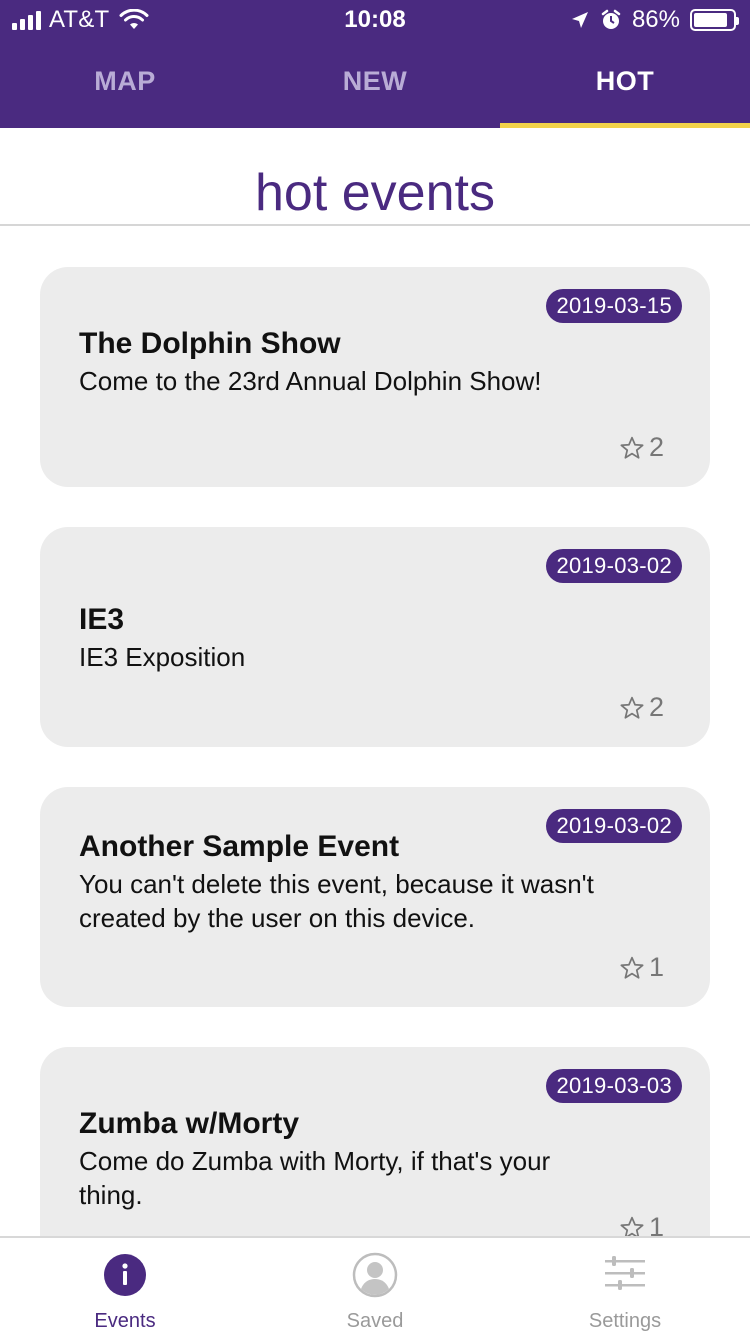 This screenshot has height=1334, width=750. What do you see at coordinates (210, 343) in the screenshot?
I see `event-title: The Dolphin Show` at bounding box center [210, 343].